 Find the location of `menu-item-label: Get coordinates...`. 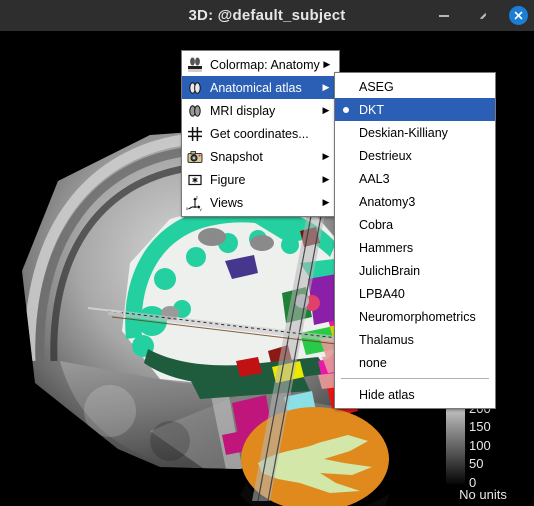

menu-item-label: Get coordinates... is located at coordinates (259, 133).